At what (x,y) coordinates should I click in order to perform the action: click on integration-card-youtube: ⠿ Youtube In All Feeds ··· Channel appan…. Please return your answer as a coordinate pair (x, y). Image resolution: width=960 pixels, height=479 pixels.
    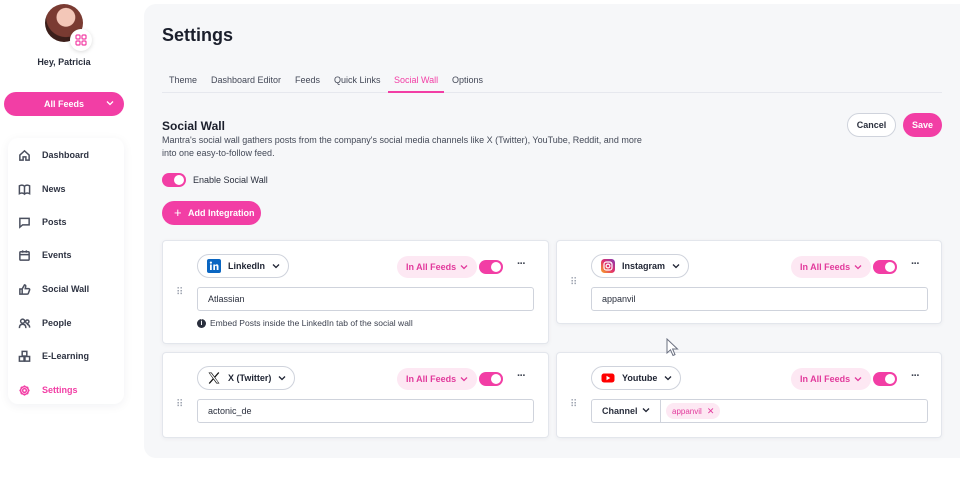
    Looking at the image, I should click on (749, 395).